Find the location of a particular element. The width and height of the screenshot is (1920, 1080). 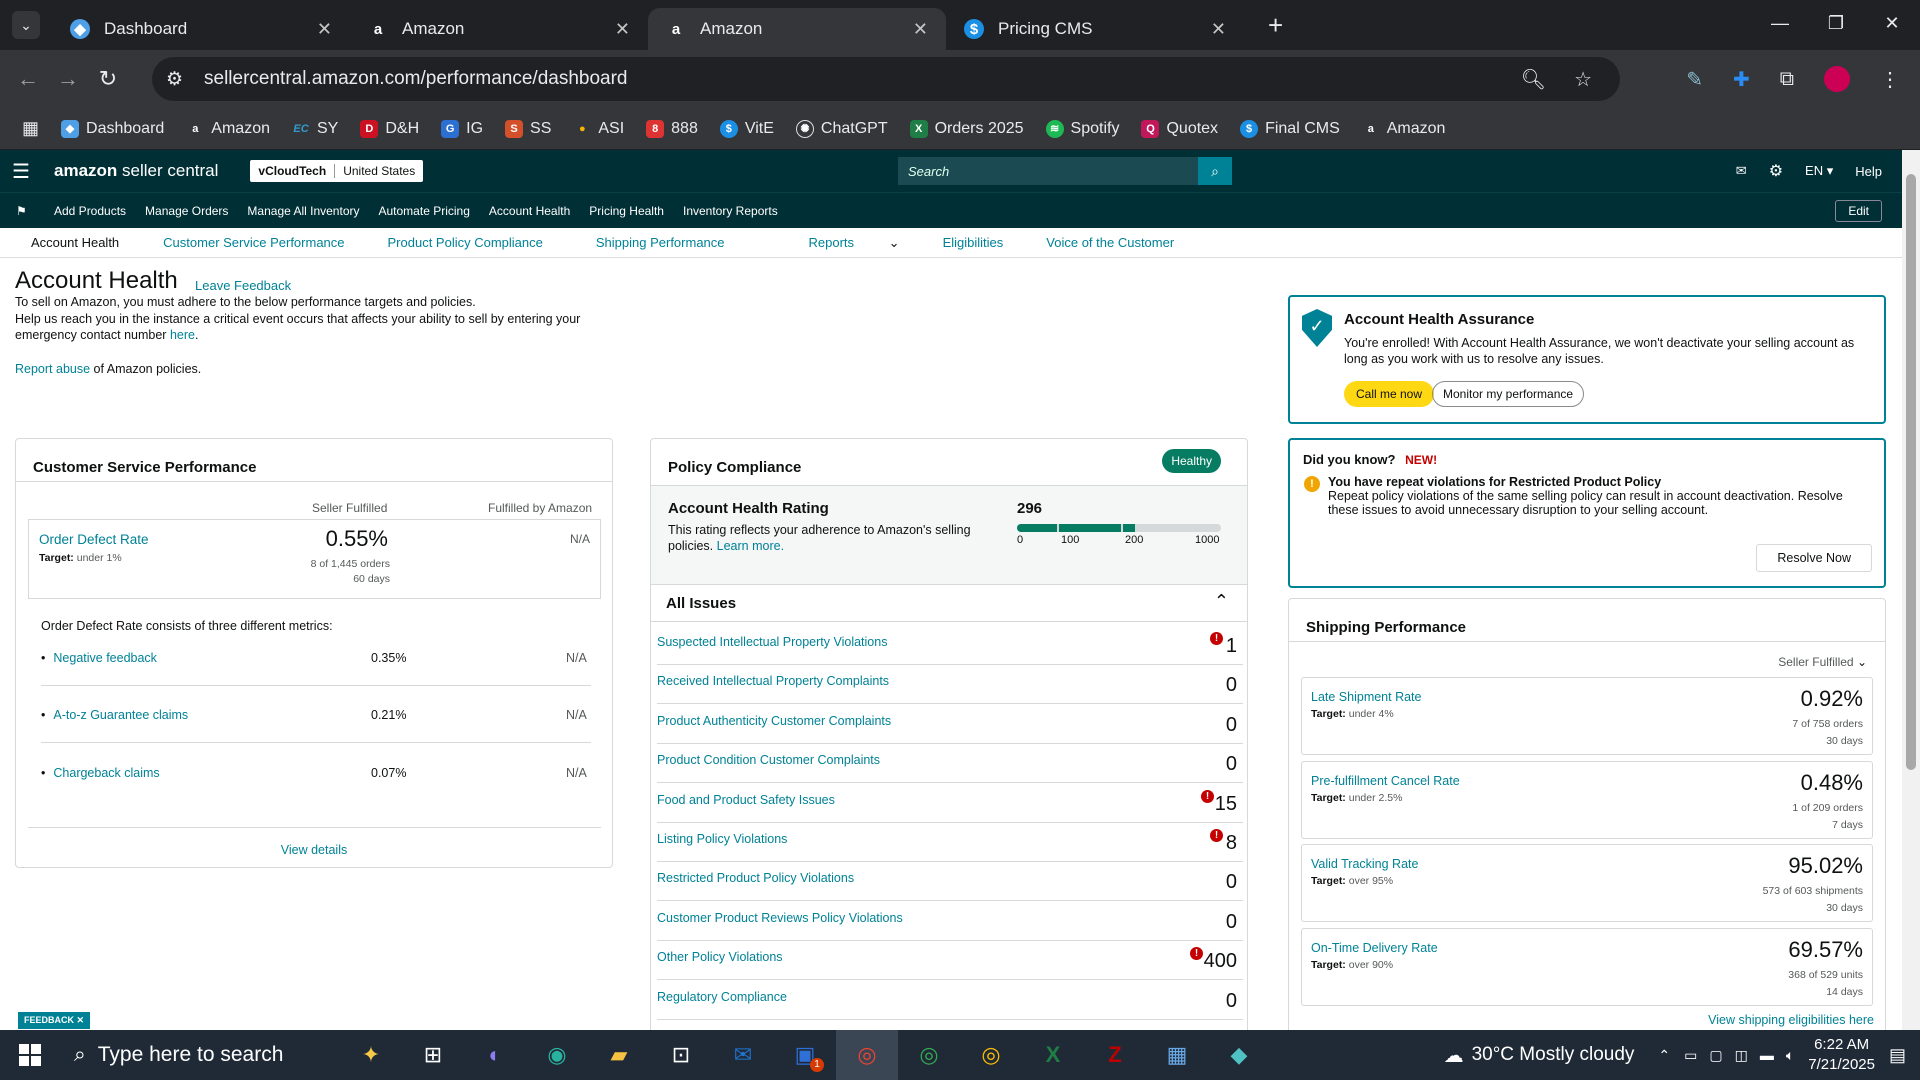

monitor-performance-button: Monitor my performance is located at coordinates (1508, 394).